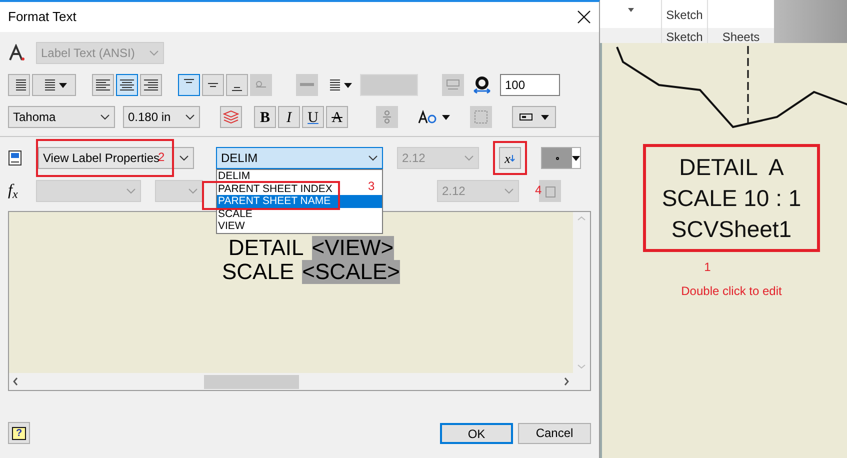  I want to click on property-option: PARENT SHEET NAME, so click(299, 201).